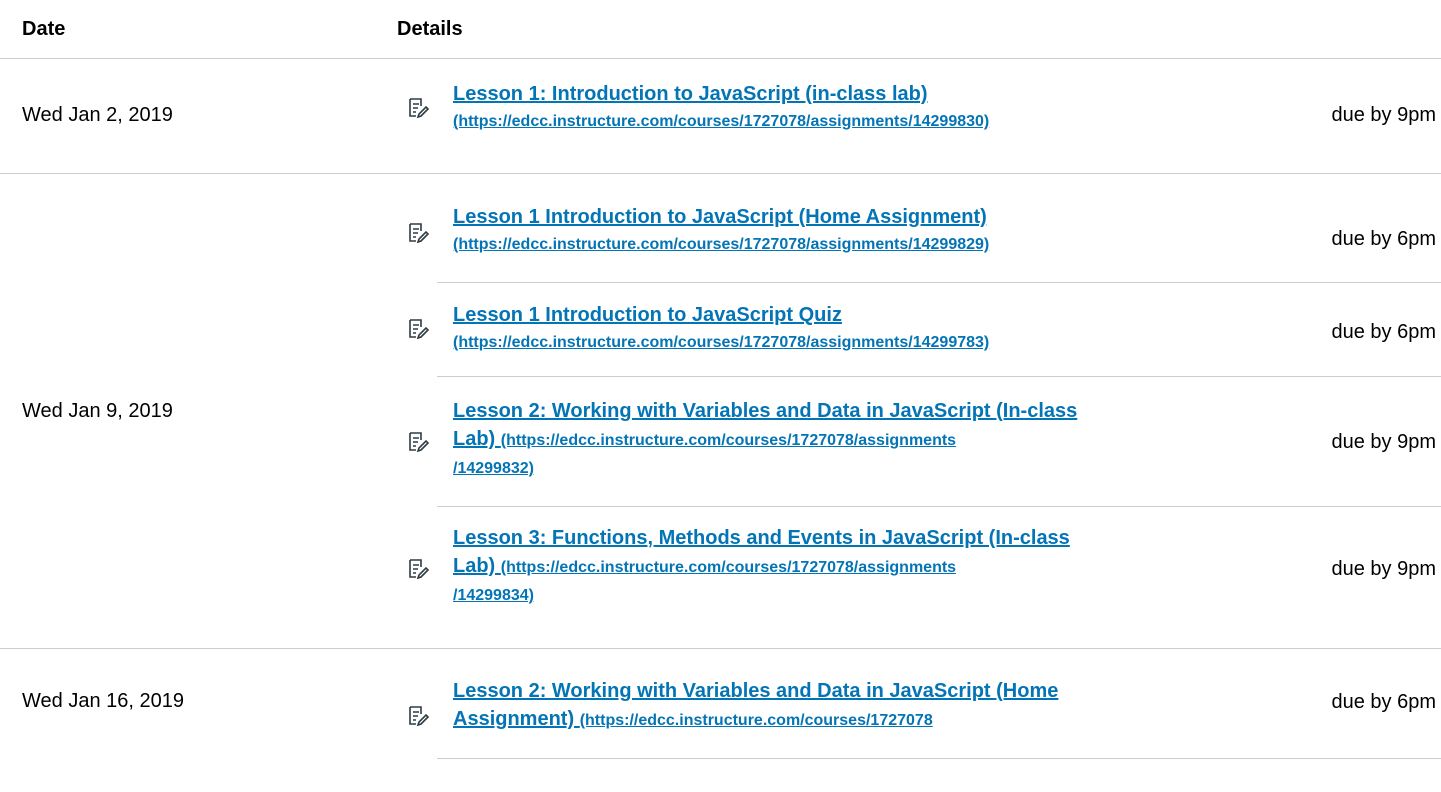  What do you see at coordinates (516, 719) in the screenshot?
I see `assignment-title-line: Assignment)` at bounding box center [516, 719].